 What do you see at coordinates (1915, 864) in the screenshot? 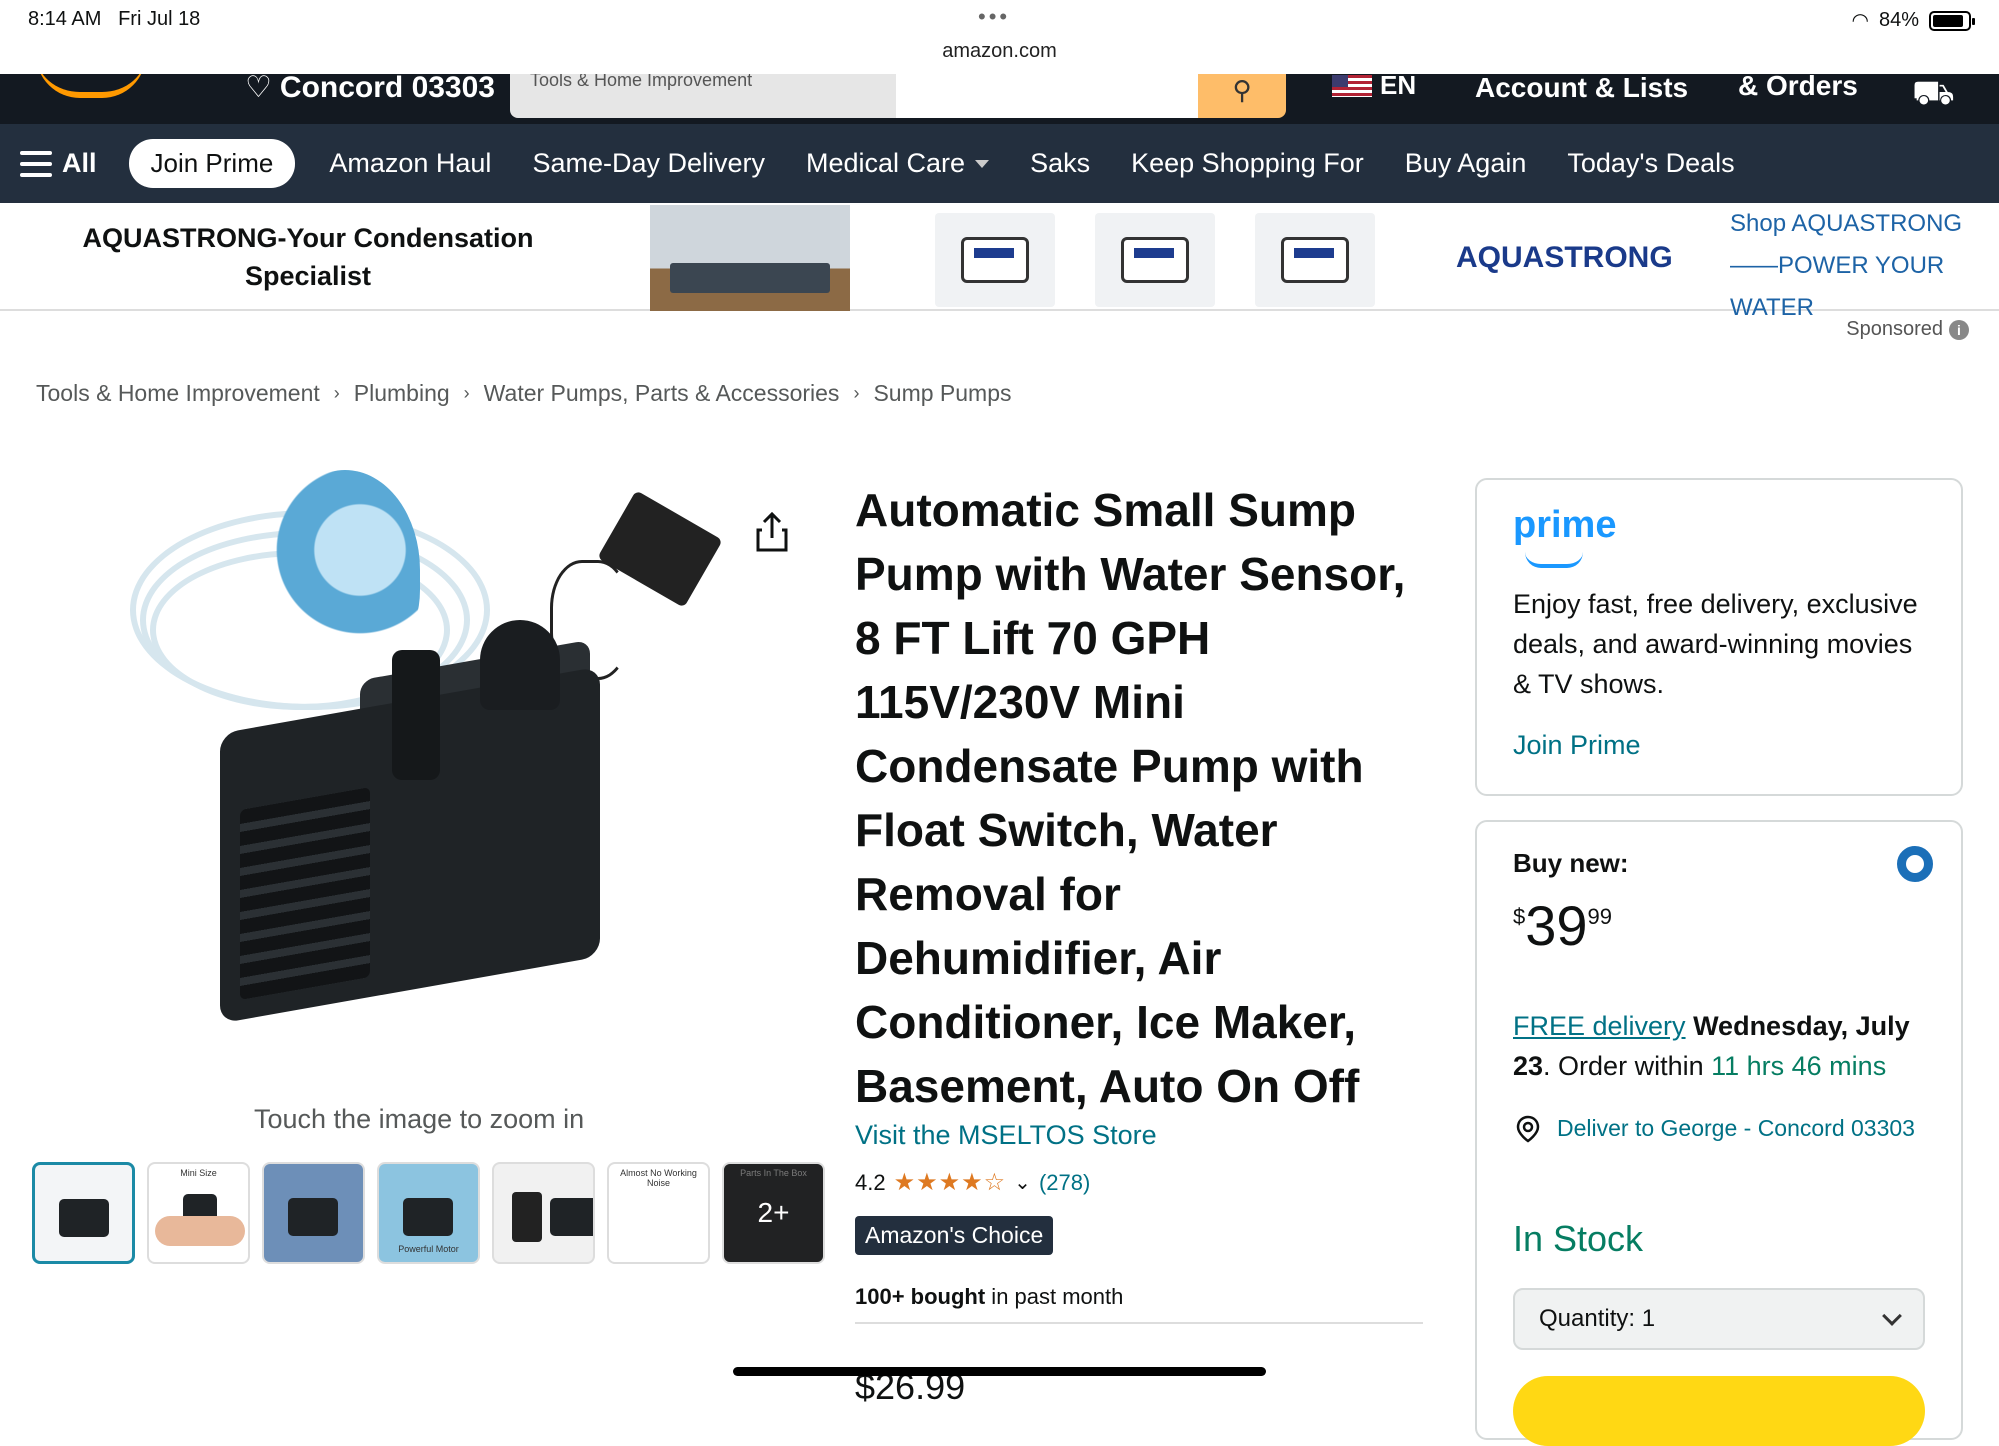
I see `buy-new-radio` at bounding box center [1915, 864].